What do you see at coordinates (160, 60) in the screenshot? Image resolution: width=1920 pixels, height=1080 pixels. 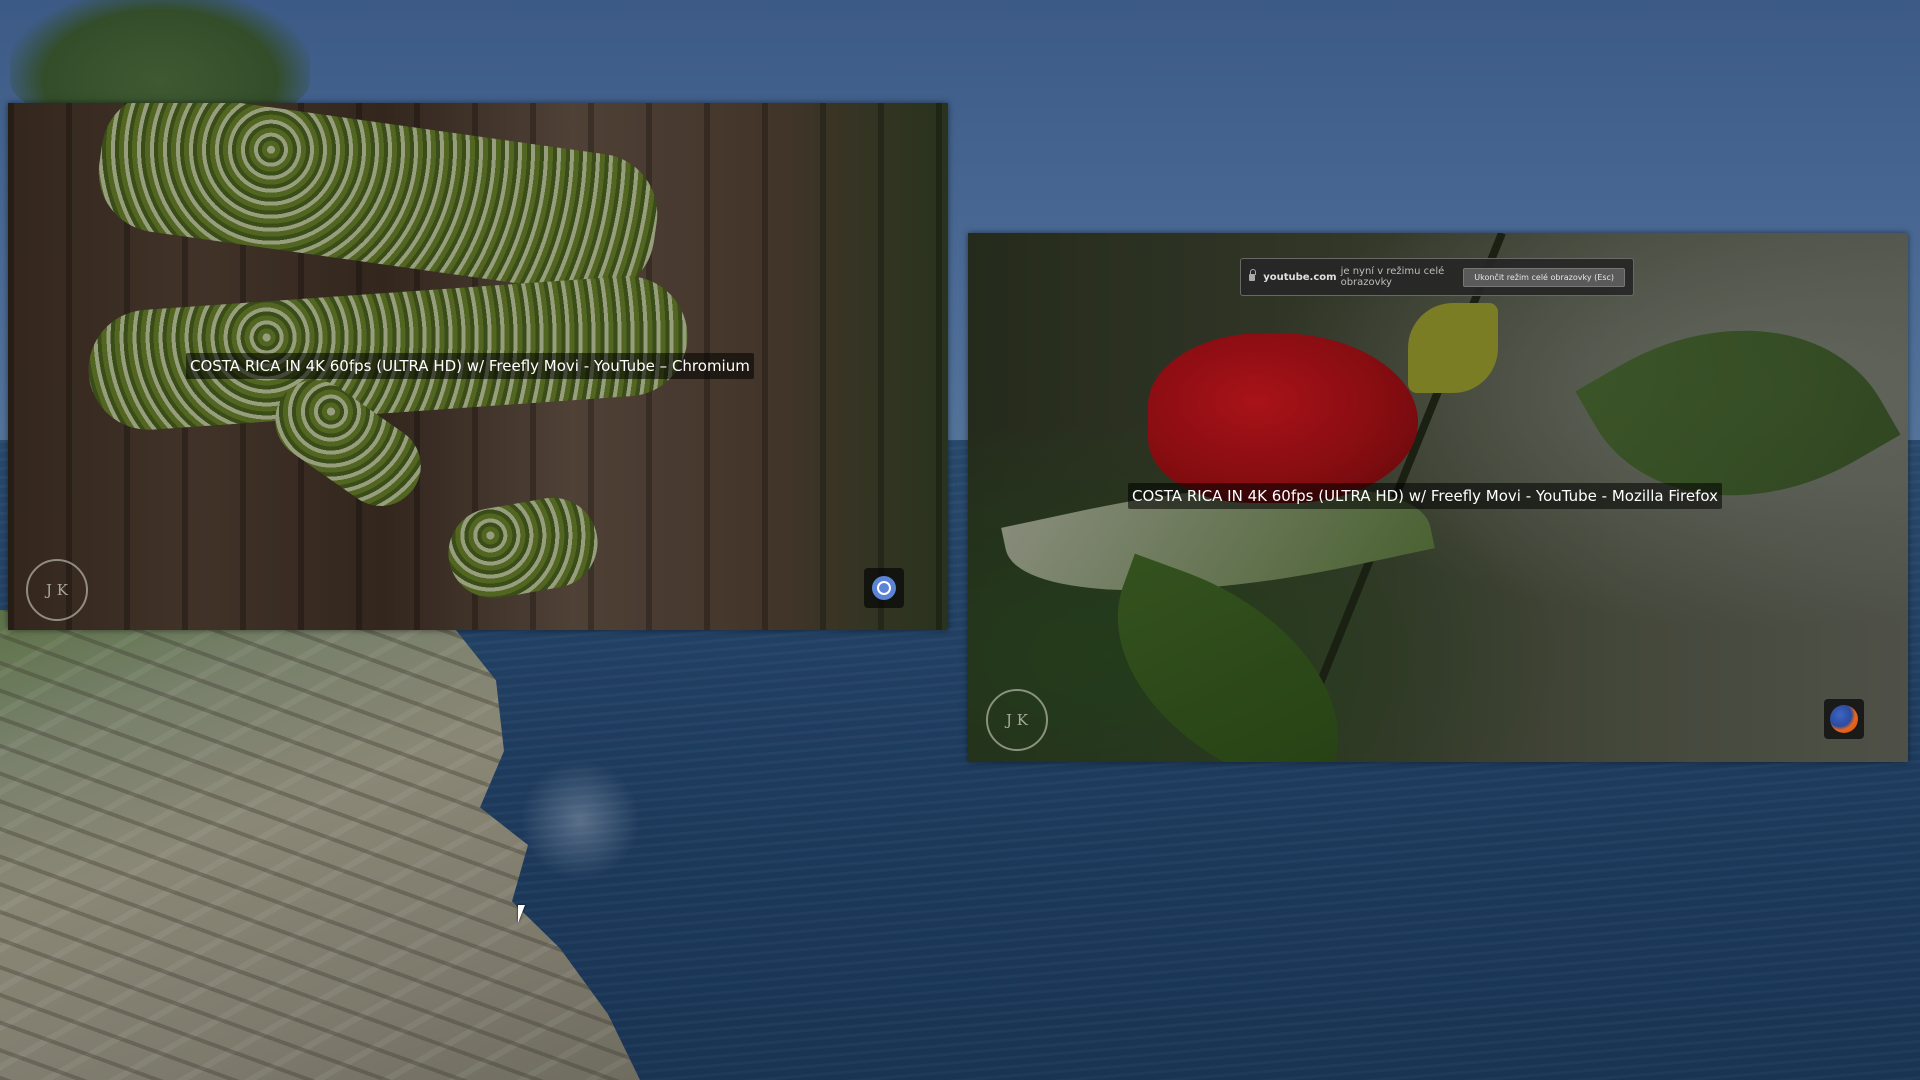 I see `wallpaper-tree` at bounding box center [160, 60].